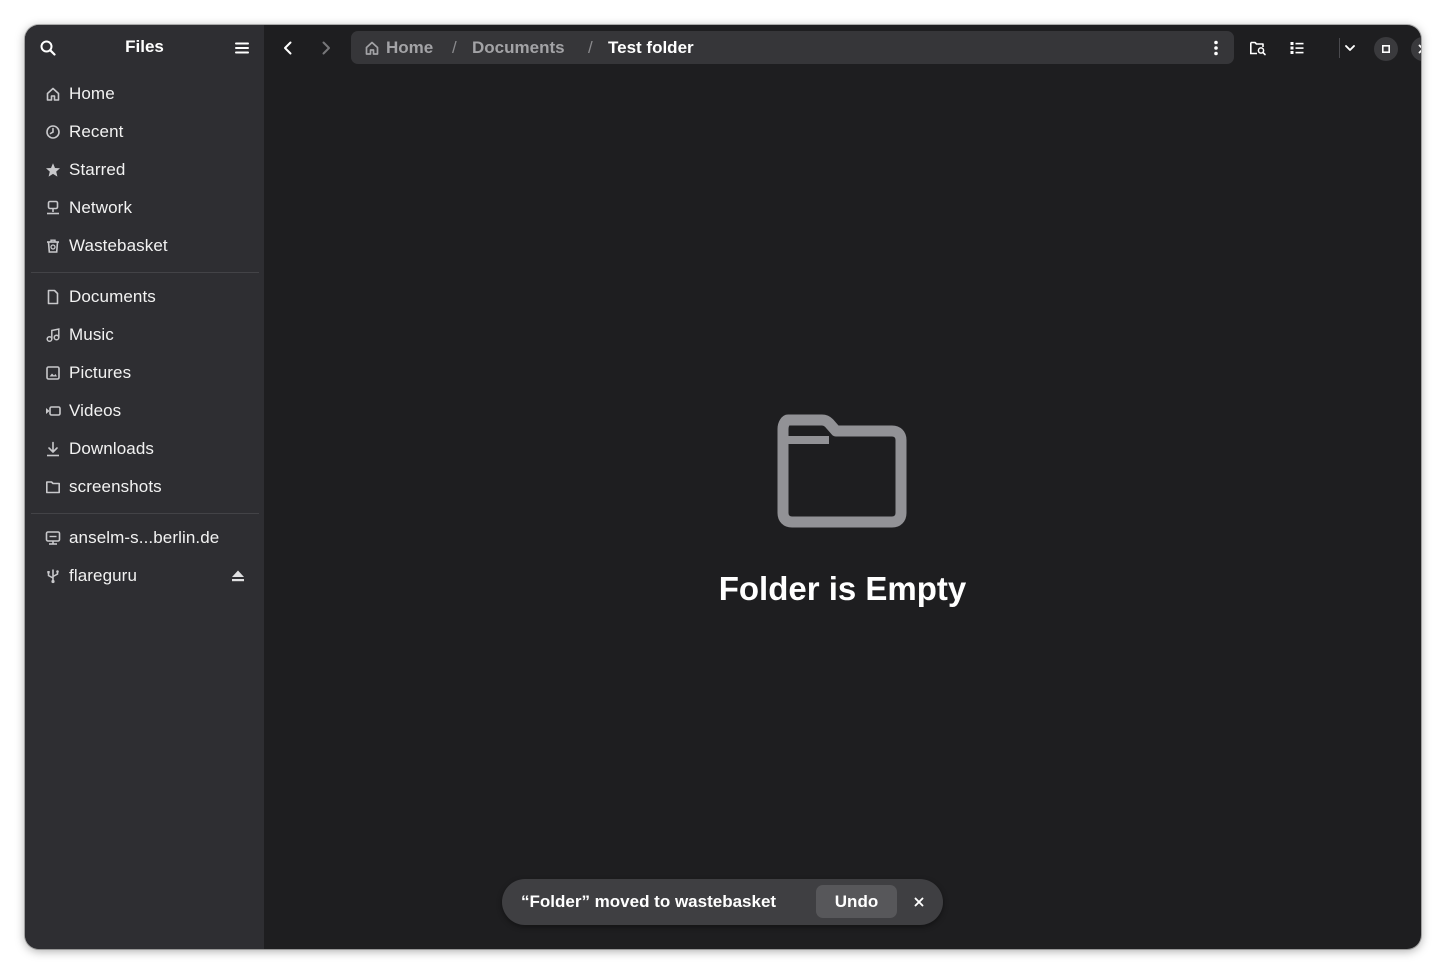  I want to click on sidebar-item-downloads: Downloads, so click(148, 449).